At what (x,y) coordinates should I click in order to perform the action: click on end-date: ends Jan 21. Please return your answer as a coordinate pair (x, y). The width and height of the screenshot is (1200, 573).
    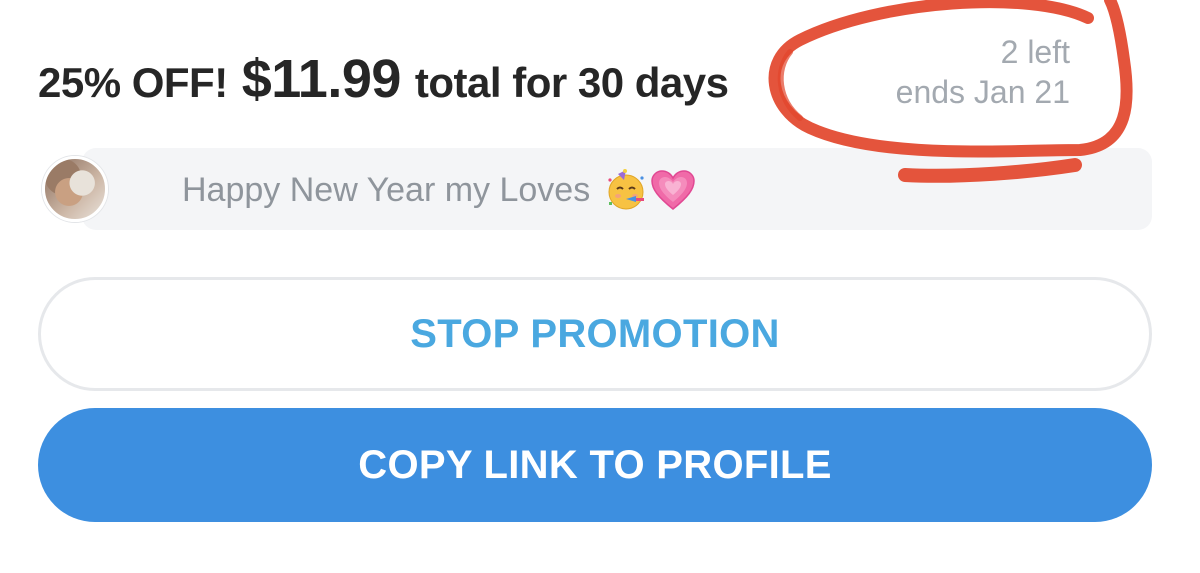
    Looking at the image, I should click on (982, 92).